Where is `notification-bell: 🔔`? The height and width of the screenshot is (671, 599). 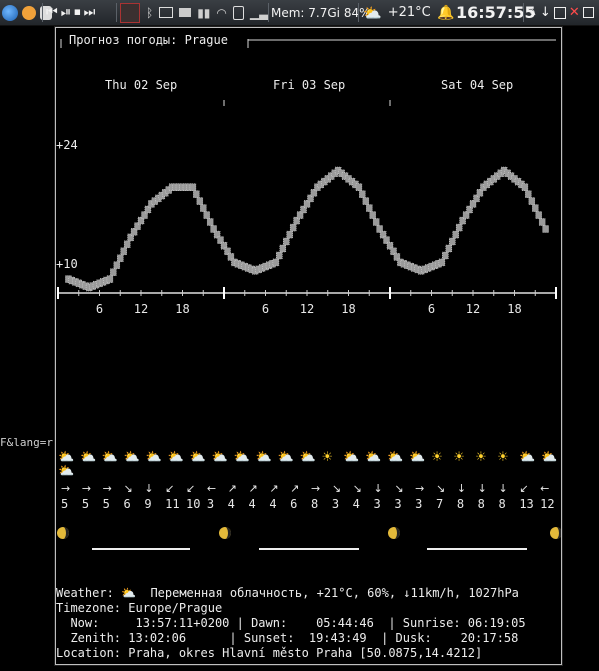 notification-bell: 🔔 is located at coordinates (445, 12).